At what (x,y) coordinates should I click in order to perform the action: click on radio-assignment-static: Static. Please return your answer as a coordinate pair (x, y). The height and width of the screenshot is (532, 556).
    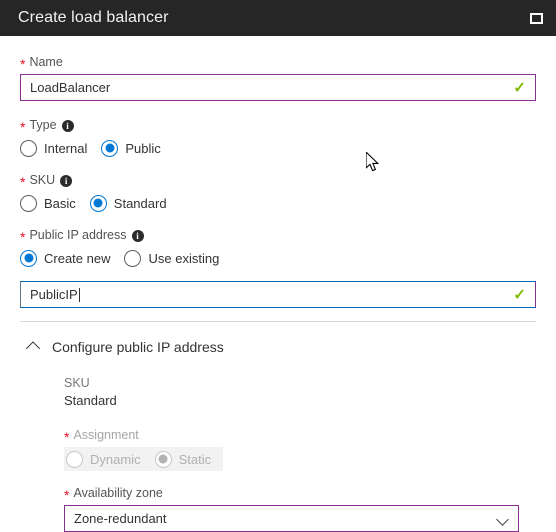
    Looking at the image, I should click on (183, 459).